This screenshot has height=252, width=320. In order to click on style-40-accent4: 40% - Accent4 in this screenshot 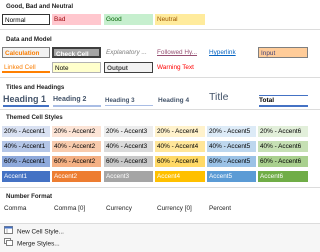, I will do `click(180, 146)`.